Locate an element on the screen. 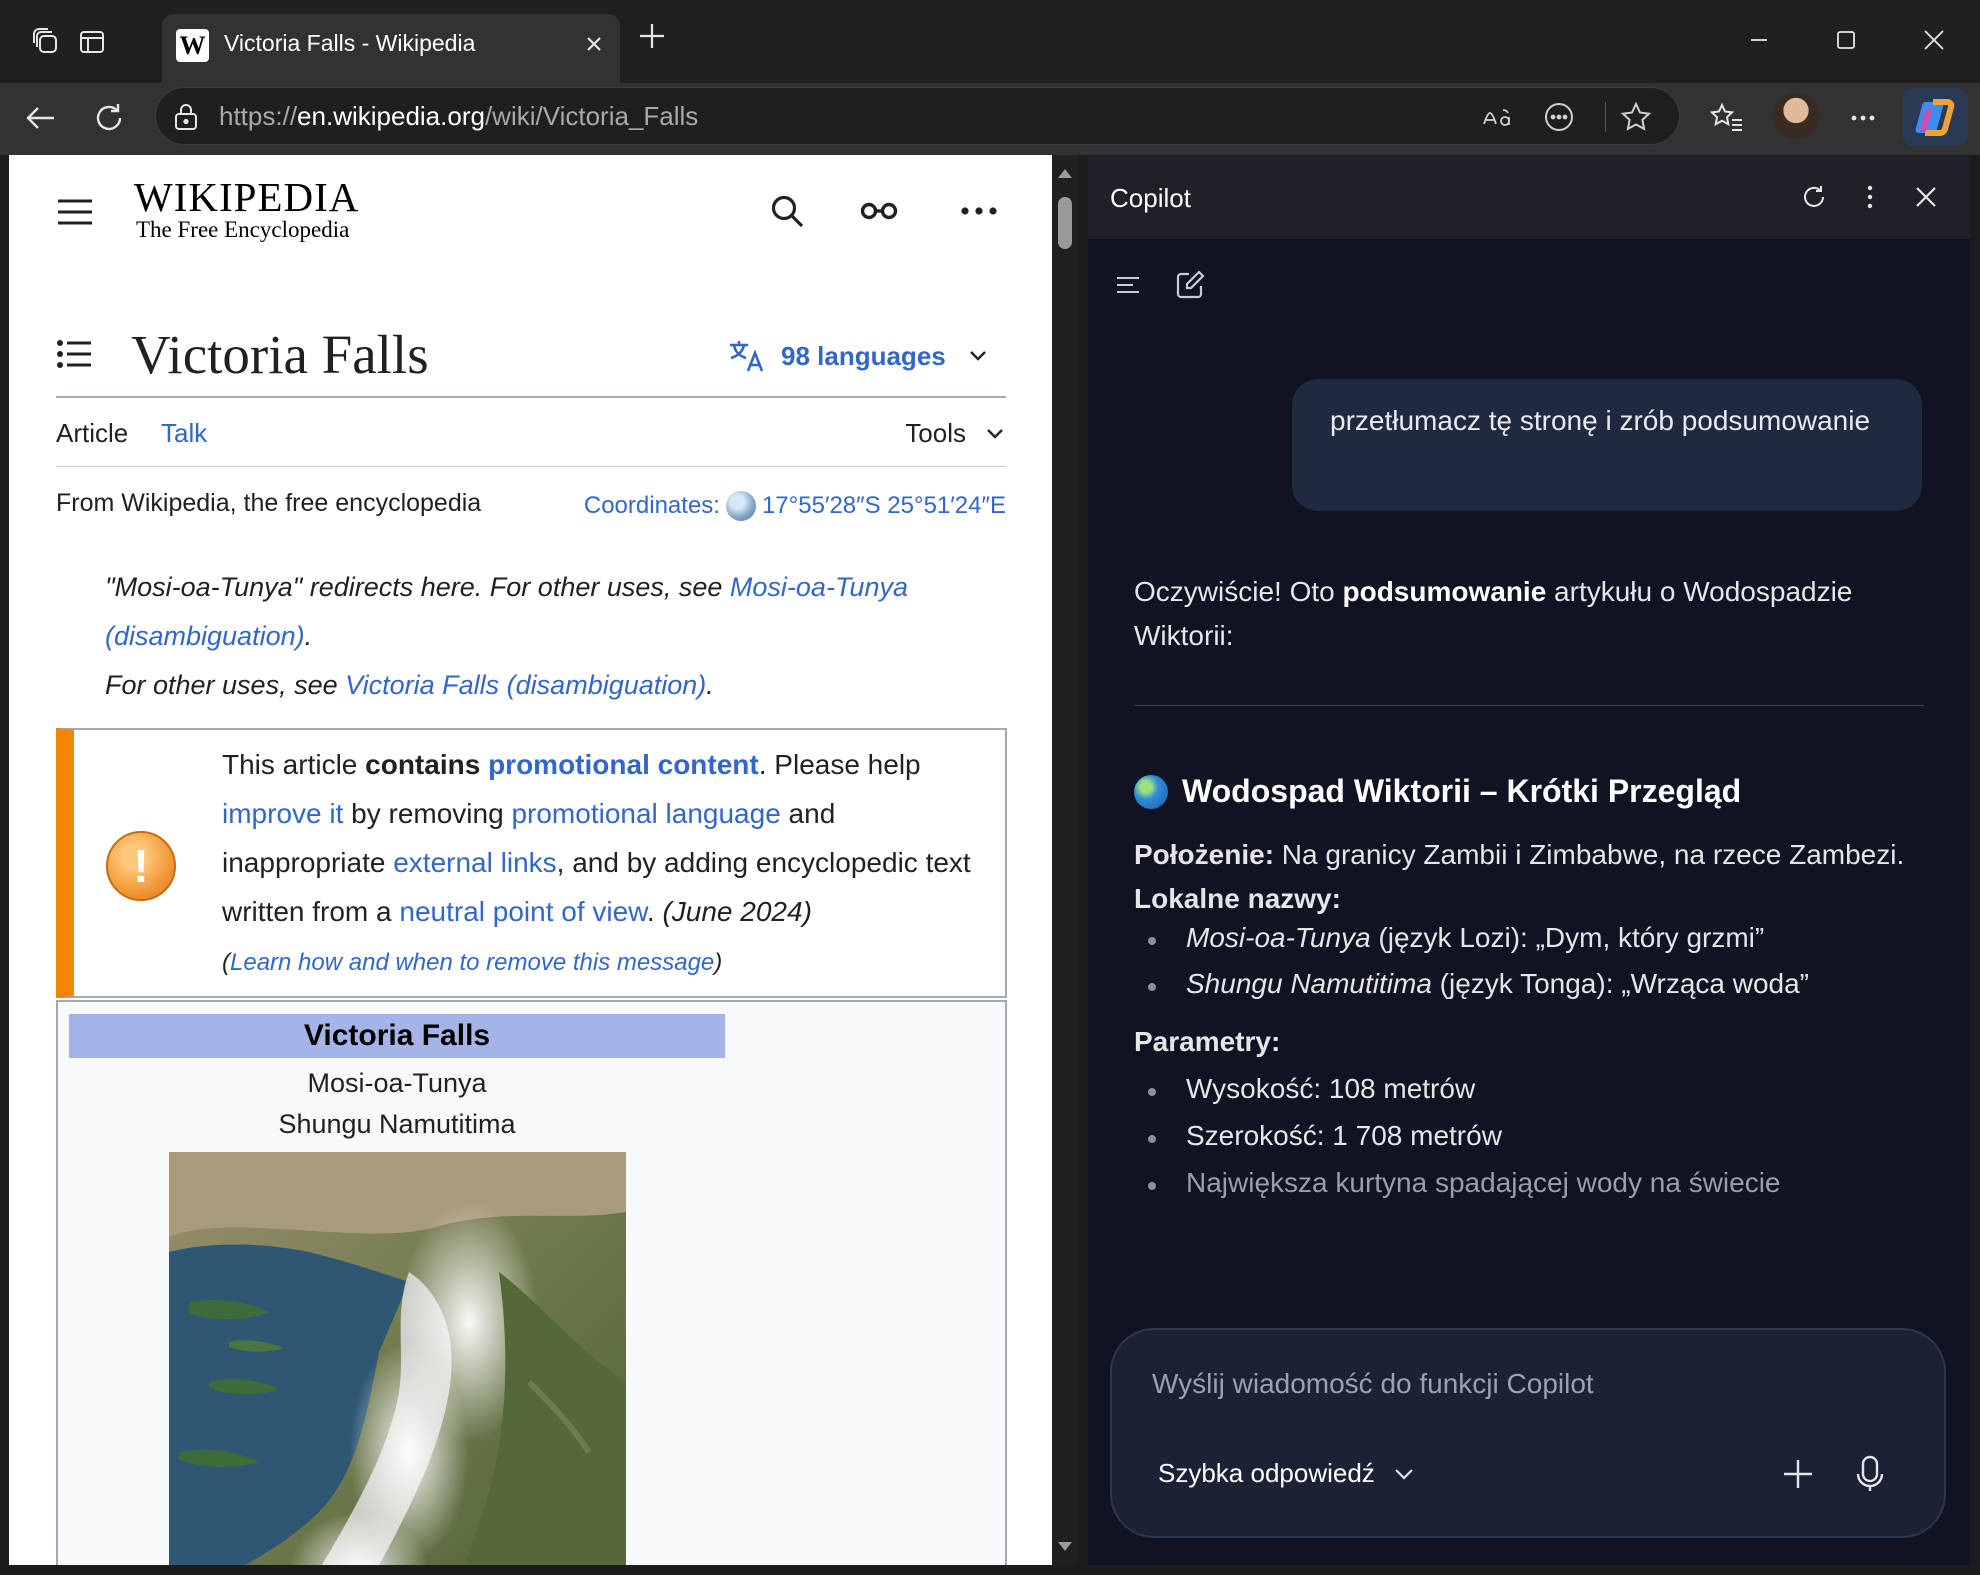 Image resolution: width=1980 pixels, height=1575 pixels. response-mode-label: Szybka odpowiedź is located at coordinates (1266, 1473).